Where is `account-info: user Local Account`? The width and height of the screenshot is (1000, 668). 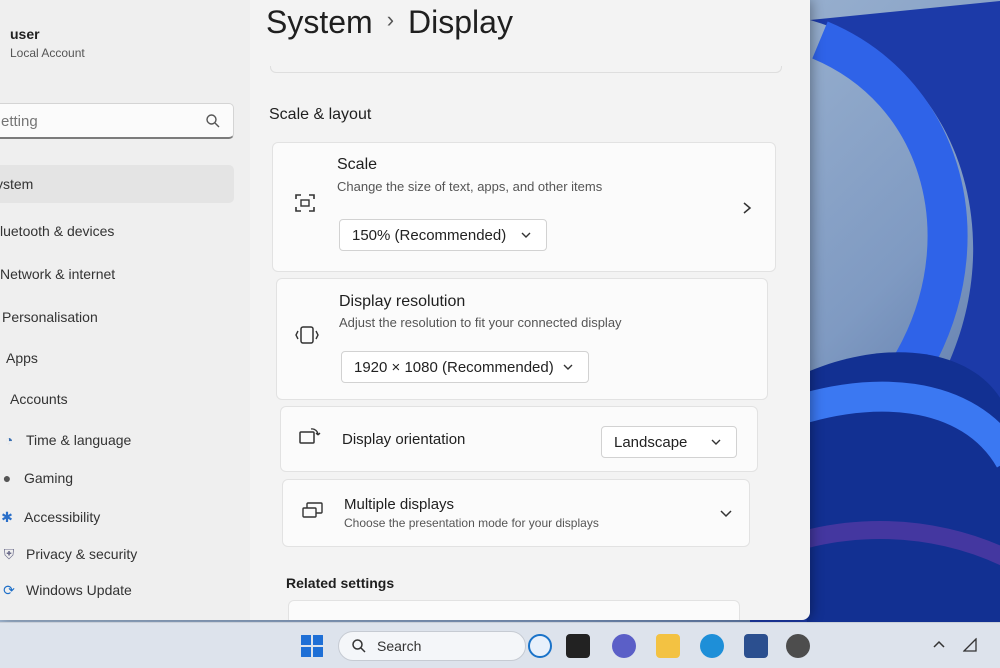 account-info: user Local Account is located at coordinates (47, 43).